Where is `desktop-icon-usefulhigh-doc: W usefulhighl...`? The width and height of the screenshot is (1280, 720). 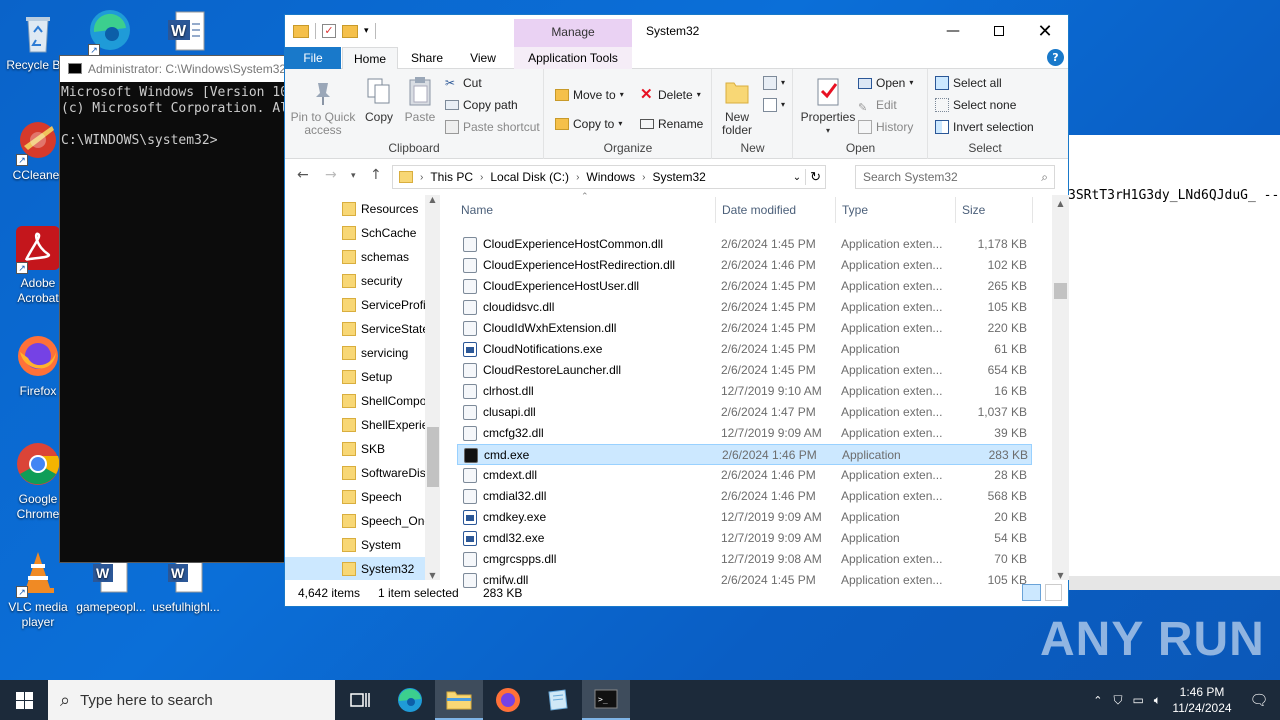 desktop-icon-usefulhigh-doc: W usefulhighl... is located at coordinates (186, 585).